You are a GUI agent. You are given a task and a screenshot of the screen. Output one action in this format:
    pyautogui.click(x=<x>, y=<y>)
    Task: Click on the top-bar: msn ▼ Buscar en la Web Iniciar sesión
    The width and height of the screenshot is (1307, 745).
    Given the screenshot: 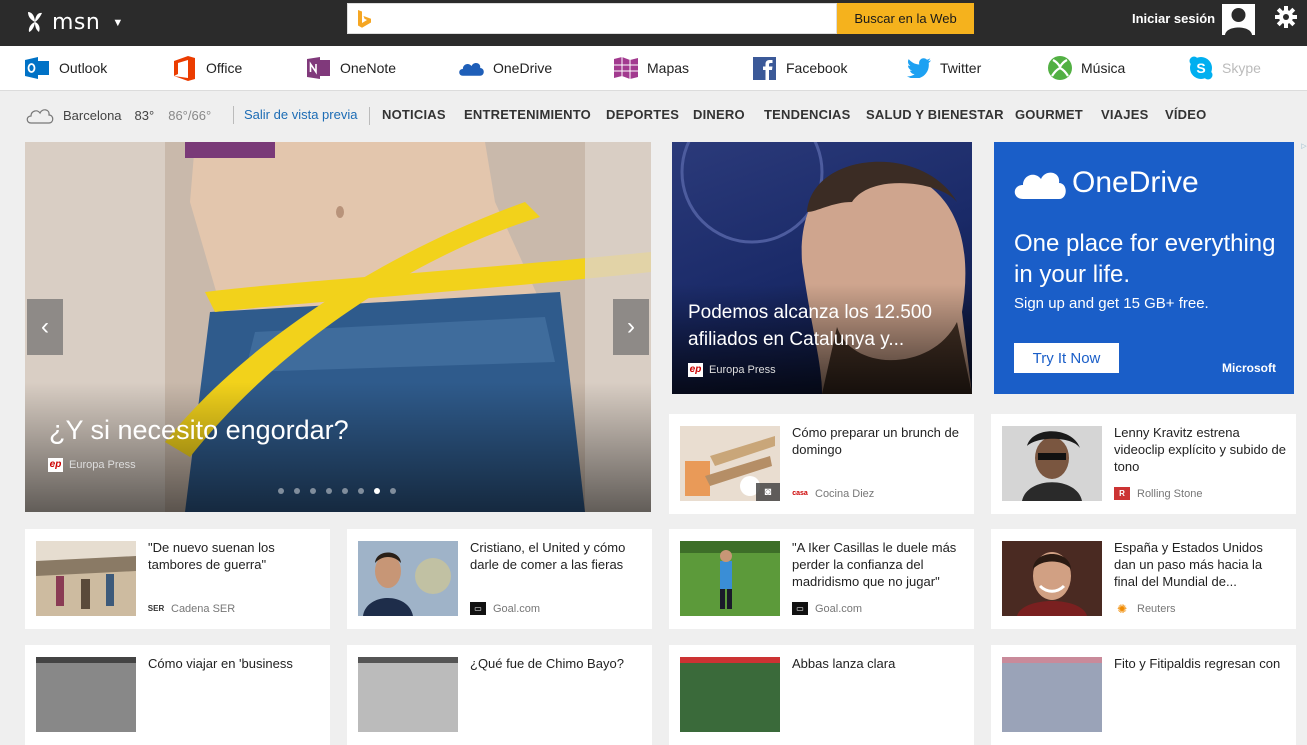 What is the action you would take?
    pyautogui.click(x=653, y=23)
    